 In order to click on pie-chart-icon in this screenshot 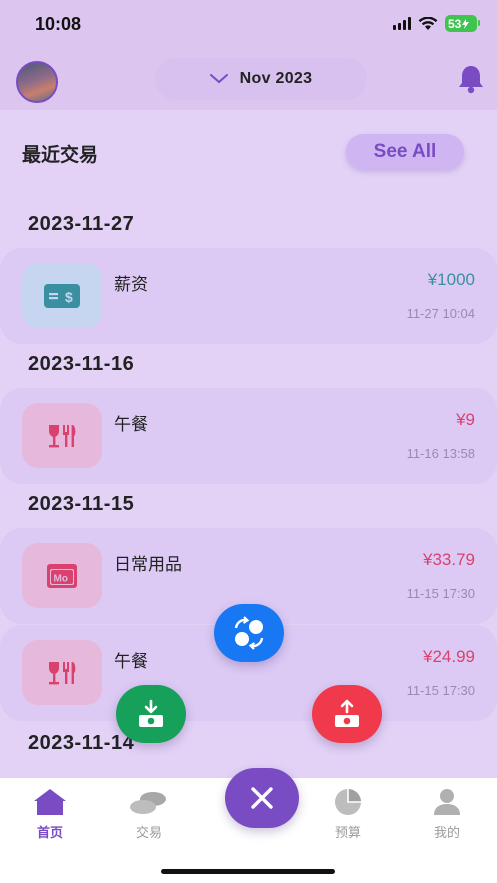, I will do `click(348, 802)`.